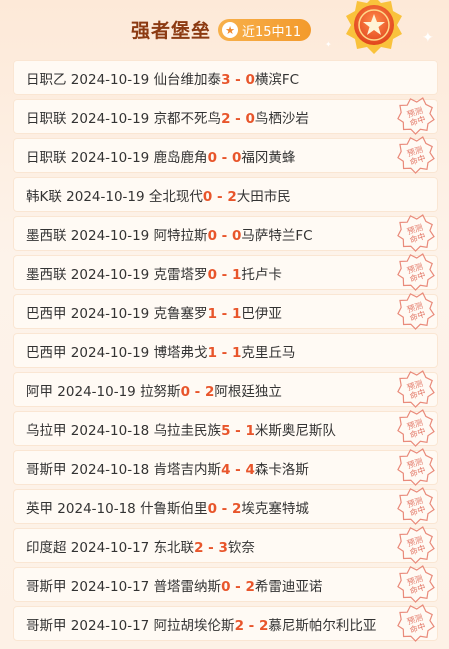 The height and width of the screenshot is (649, 449). I want to click on match-text: 哥斯甲 2024-10-17 阿拉胡埃伦斯2 - 2慕尼斯帕尔利比亚, so click(201, 626).